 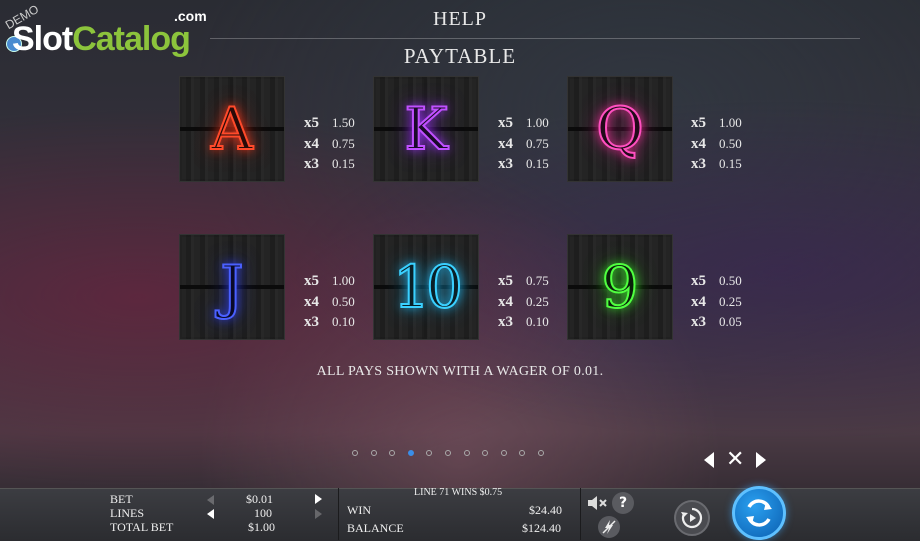 I want to click on lines-value: 100, so click(x=263, y=513).